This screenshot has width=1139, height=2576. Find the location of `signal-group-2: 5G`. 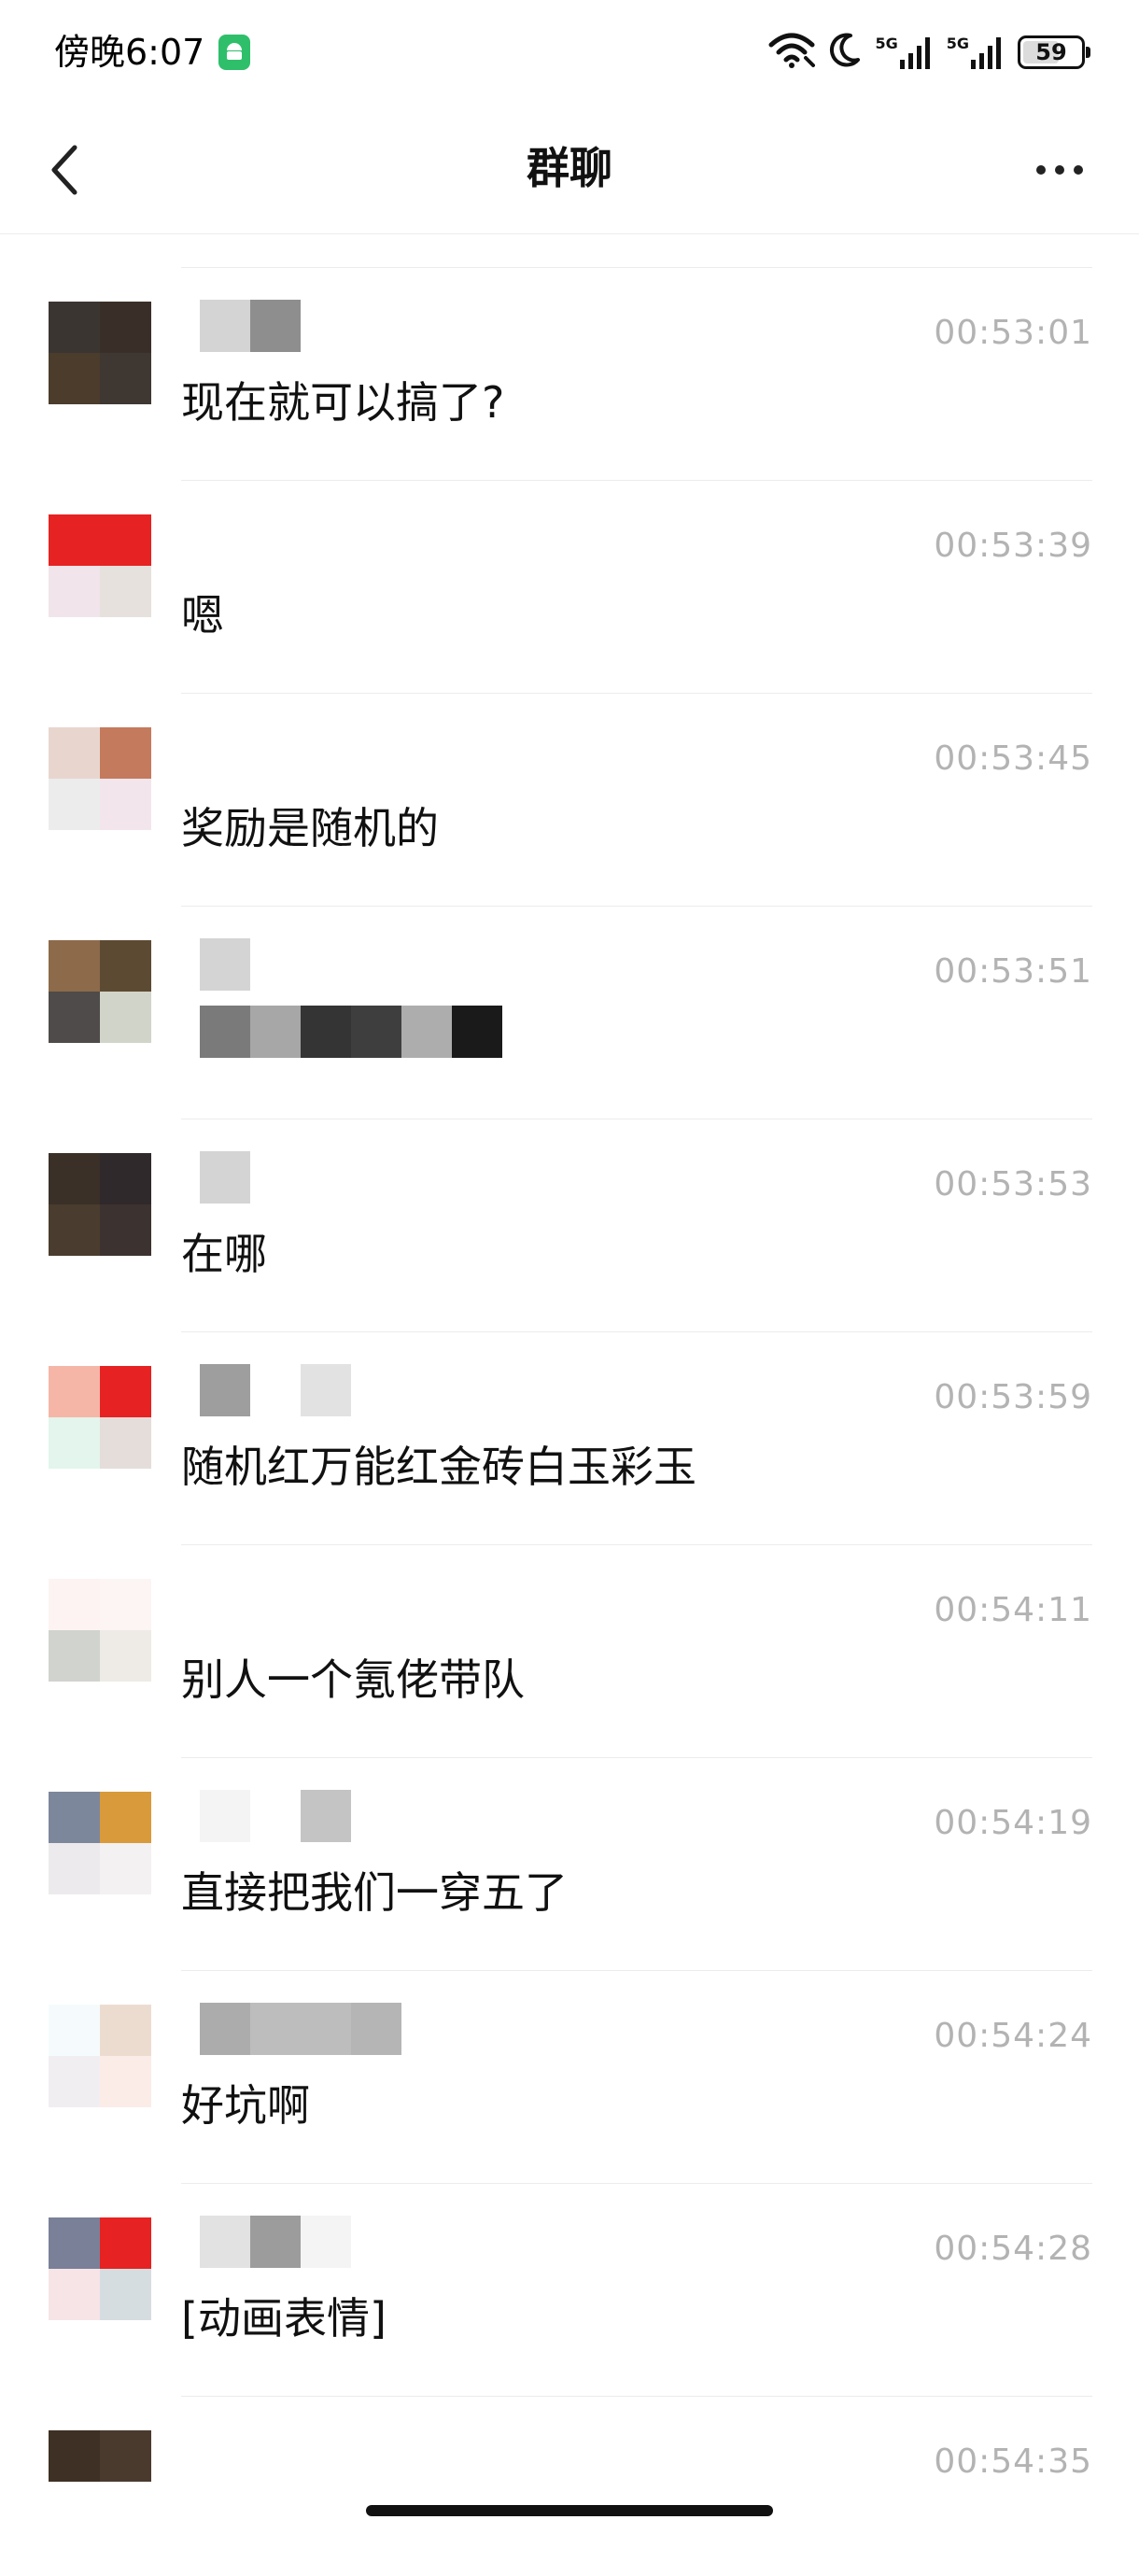

signal-group-2: 5G is located at coordinates (976, 52).